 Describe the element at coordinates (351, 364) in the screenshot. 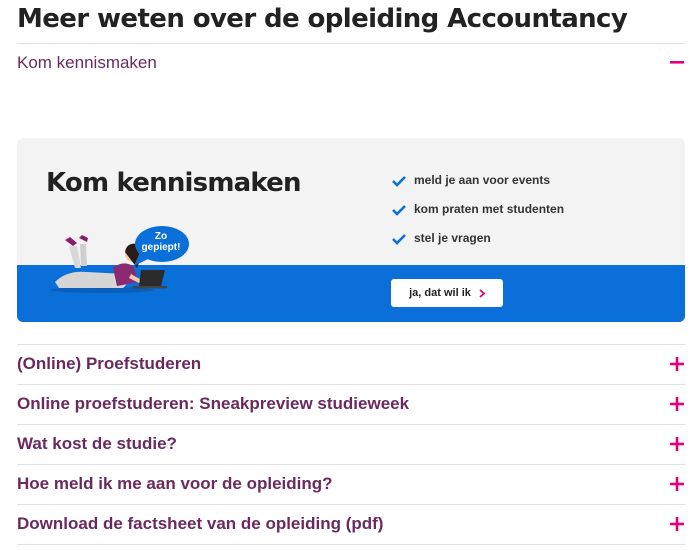

I see `accordion-item-proefstuderen: (Online) Proefstuderen` at that location.